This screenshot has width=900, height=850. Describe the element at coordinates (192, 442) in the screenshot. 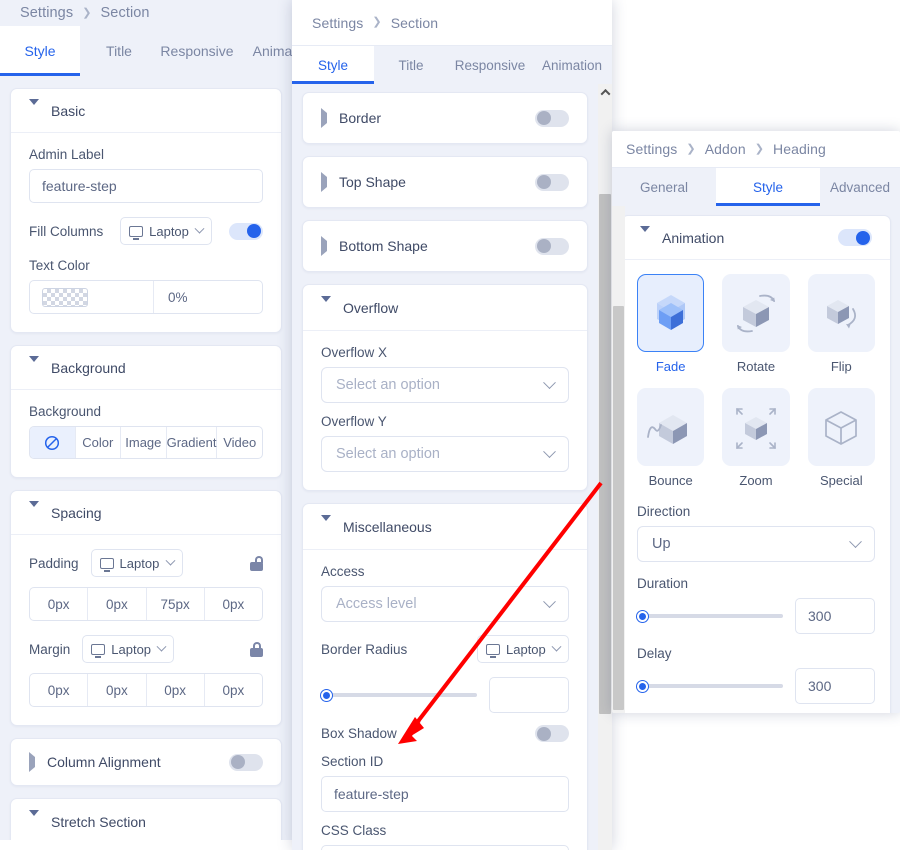

I see `background-option-gradient: Gradient` at that location.